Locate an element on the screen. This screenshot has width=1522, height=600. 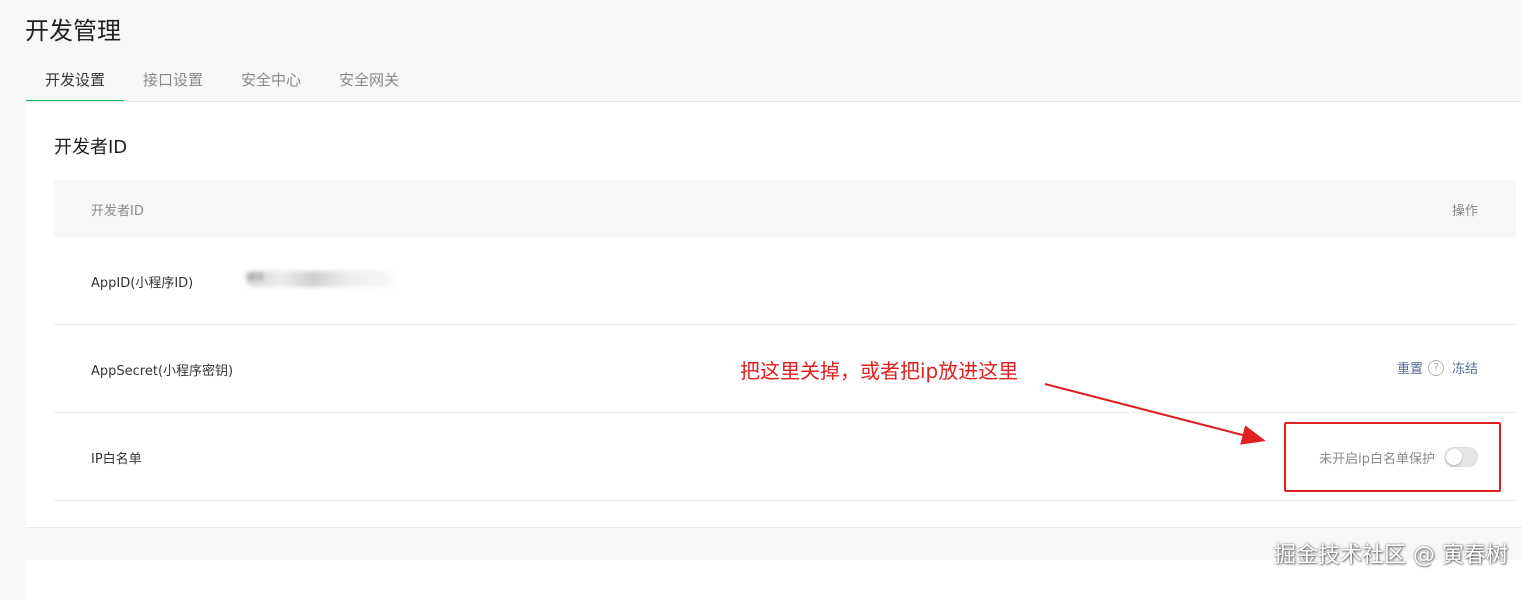
appid-value: wx is located at coordinates (255, 276).